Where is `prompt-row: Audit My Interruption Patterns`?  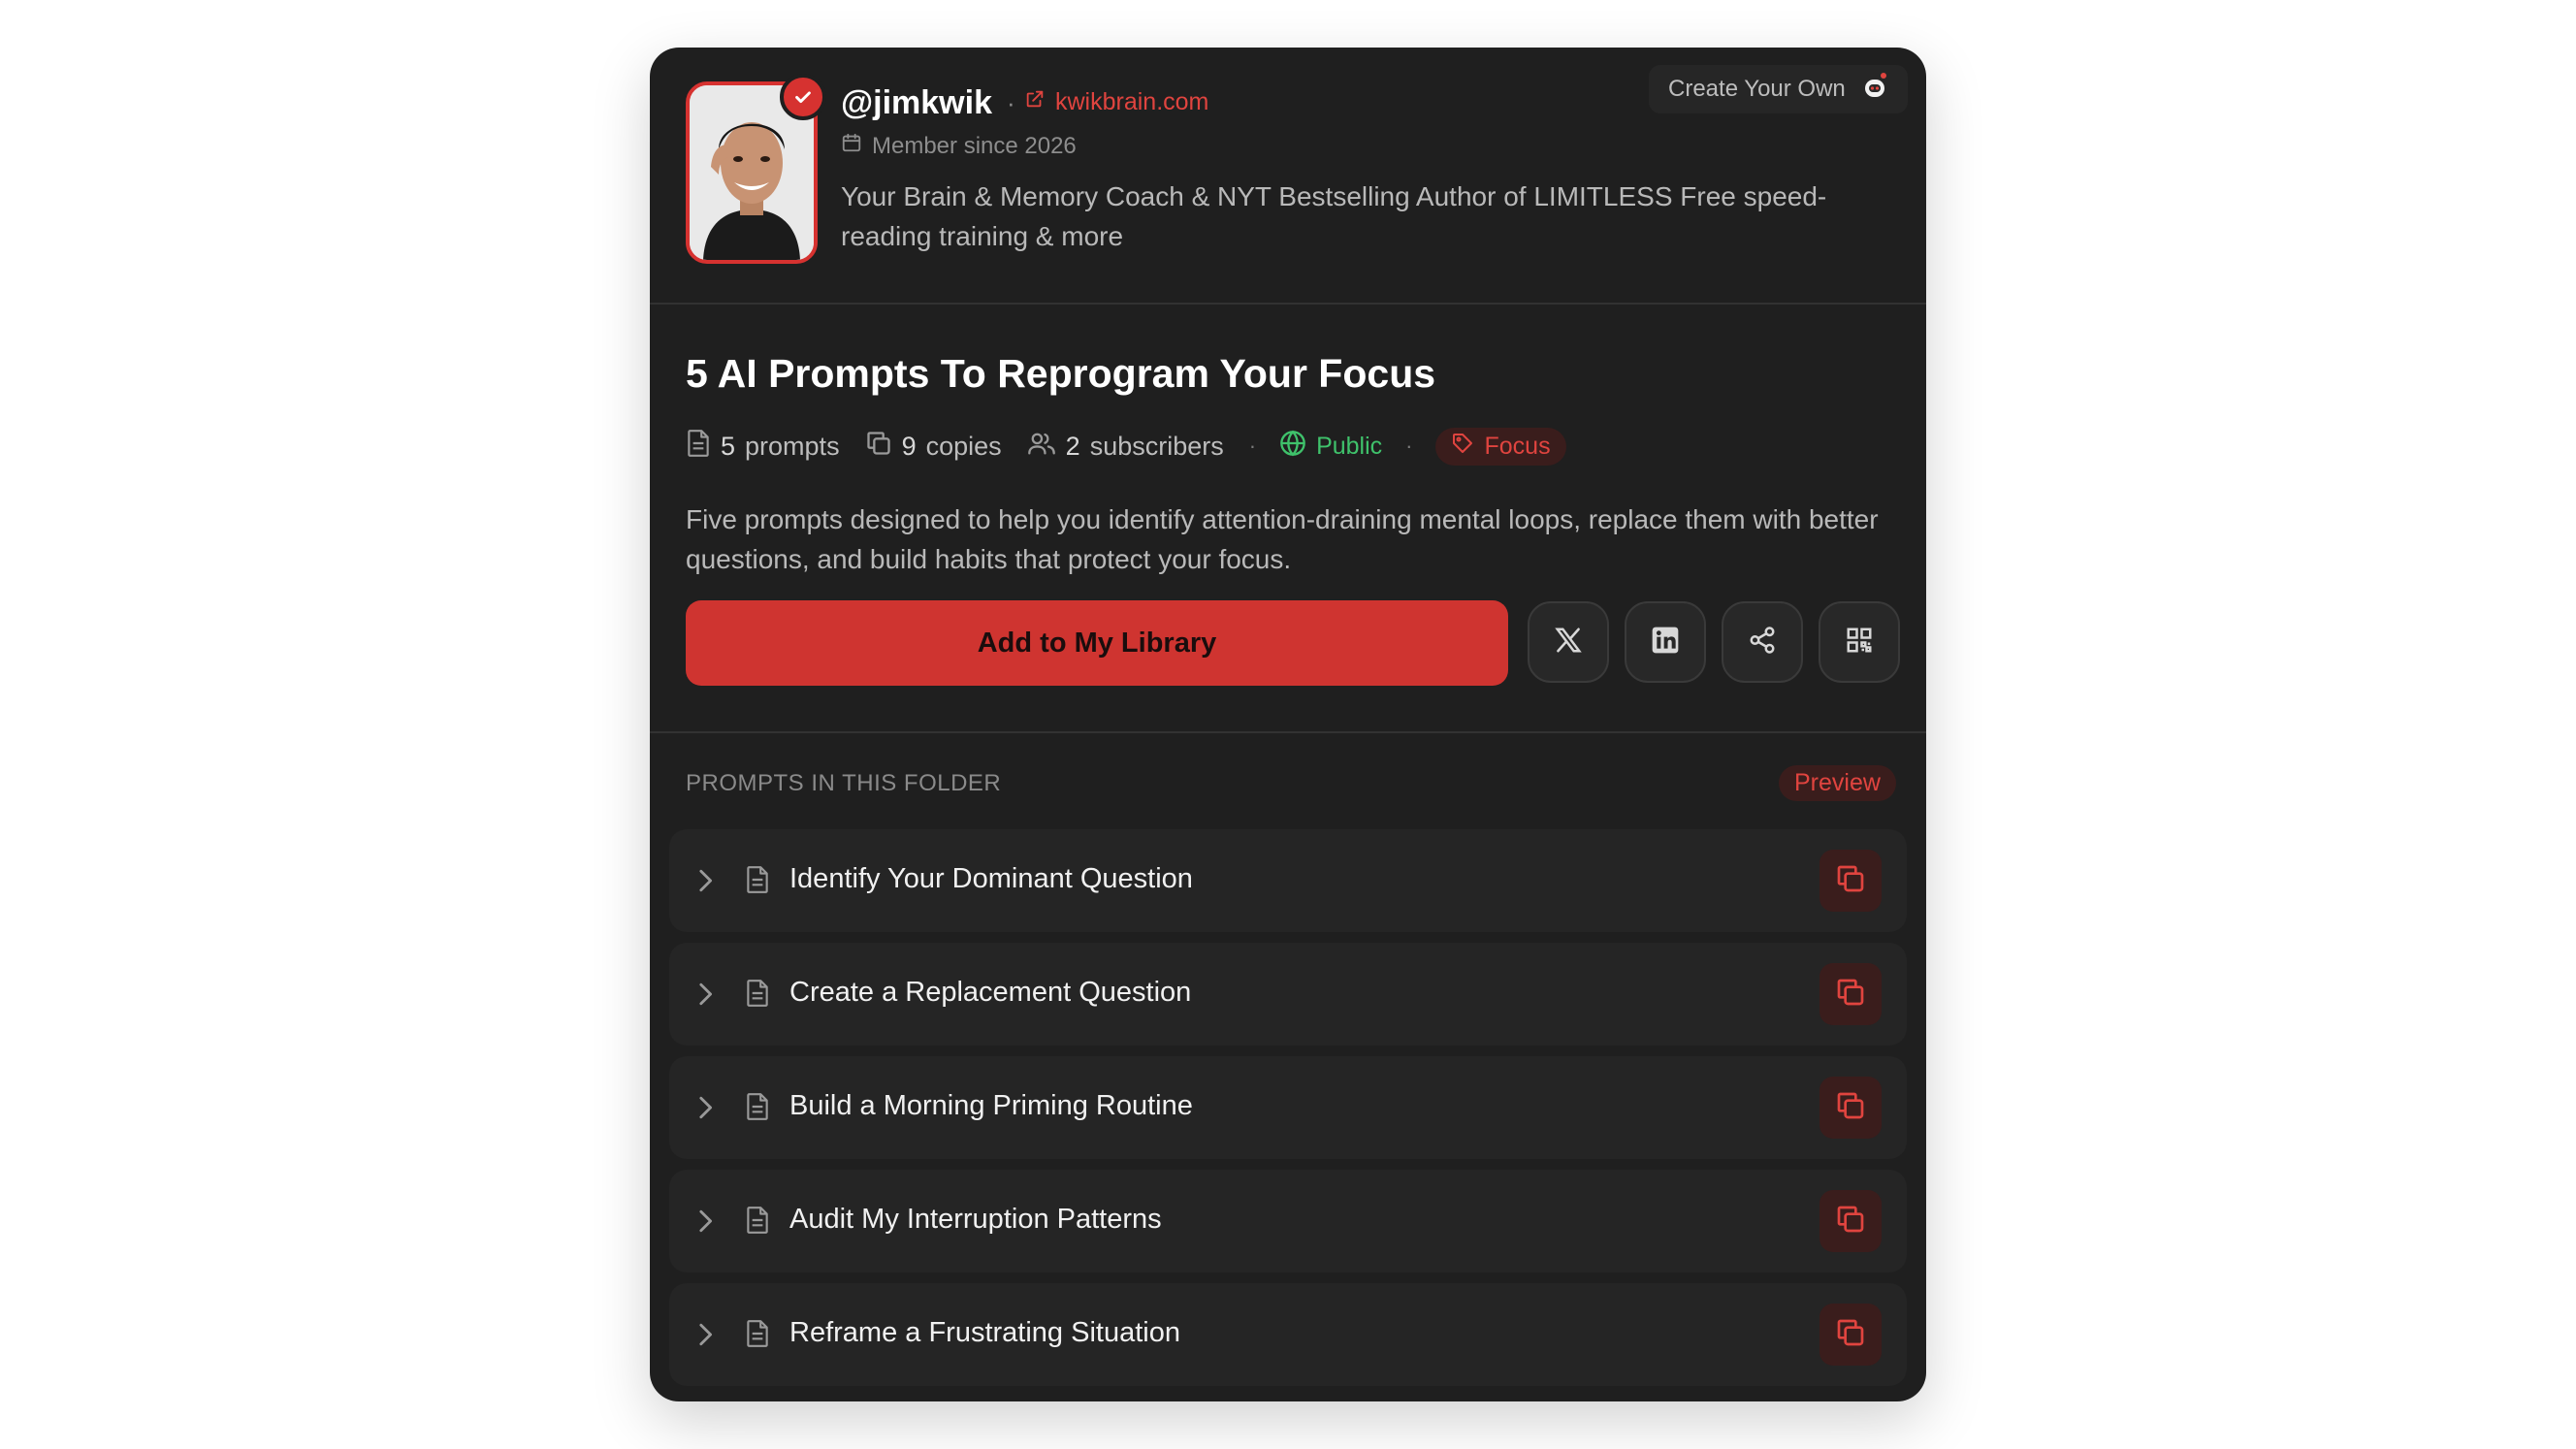 prompt-row: Audit My Interruption Patterns is located at coordinates (1288, 1221).